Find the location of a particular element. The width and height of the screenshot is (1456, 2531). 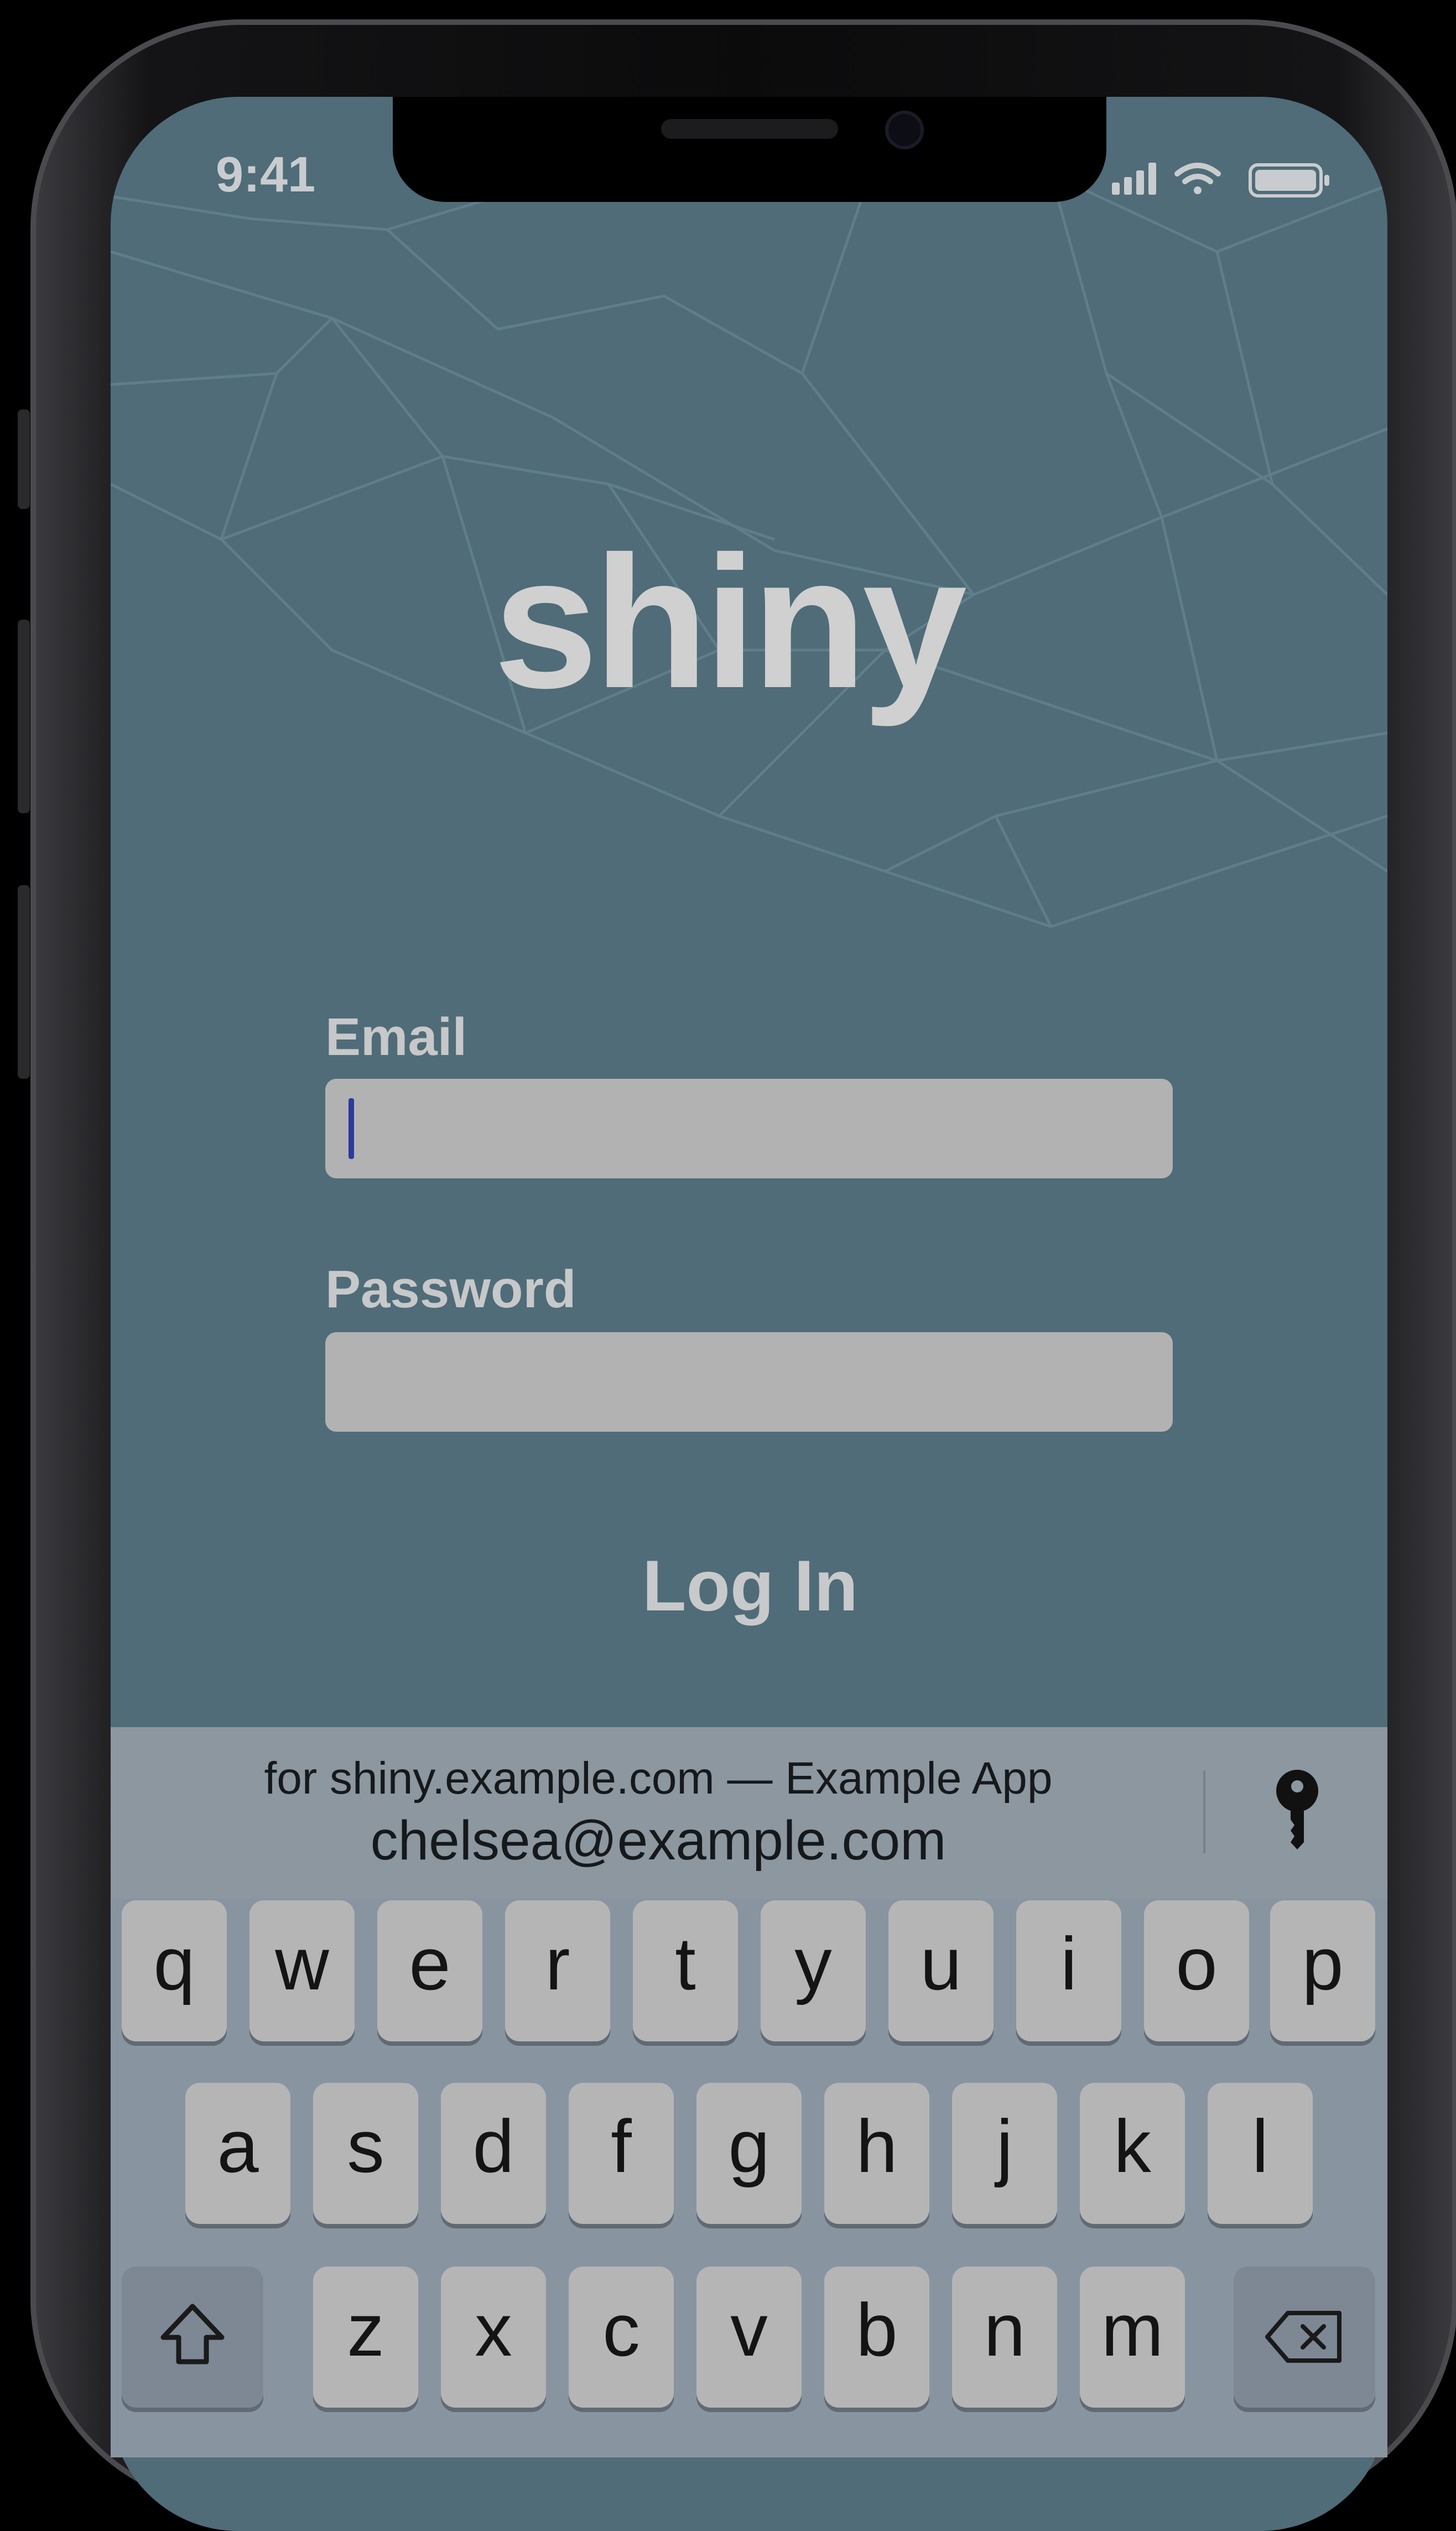

shift-key is located at coordinates (192, 2337).